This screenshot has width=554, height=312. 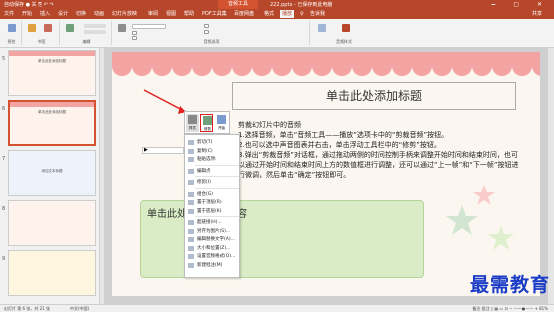 I want to click on tab-1: 开始, so click(x=27, y=14).